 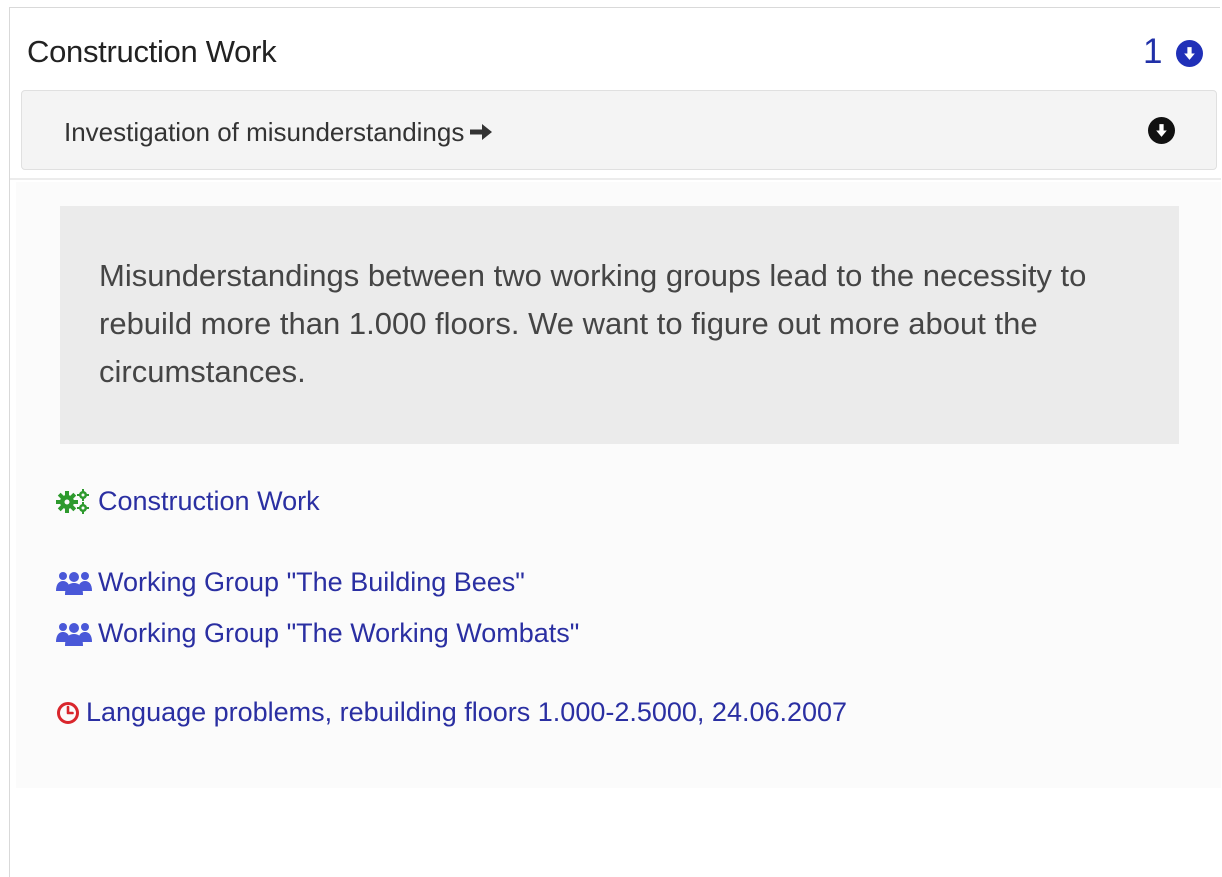 I want to click on group-link-label: Working Group "The Working Wombats", so click(x=338, y=633).